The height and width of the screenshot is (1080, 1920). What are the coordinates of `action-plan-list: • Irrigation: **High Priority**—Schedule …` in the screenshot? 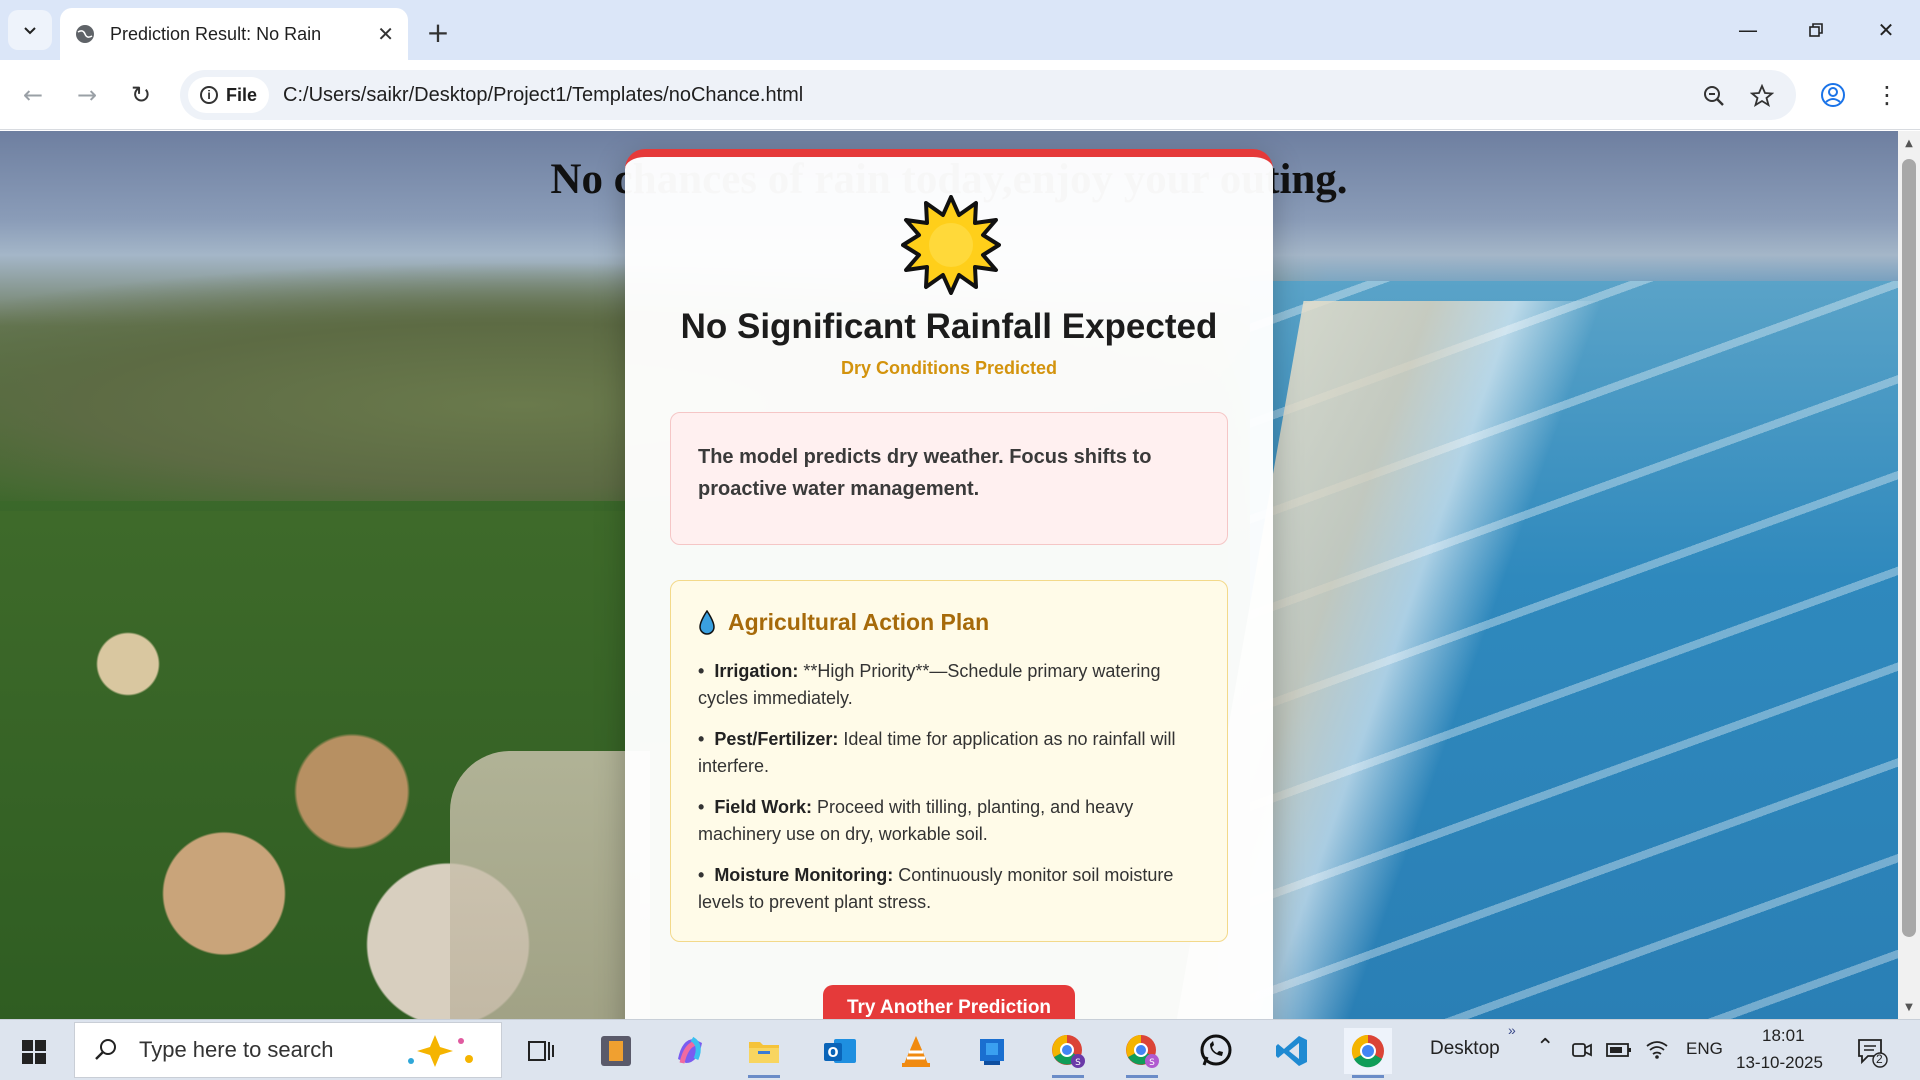 It's located at (949, 787).